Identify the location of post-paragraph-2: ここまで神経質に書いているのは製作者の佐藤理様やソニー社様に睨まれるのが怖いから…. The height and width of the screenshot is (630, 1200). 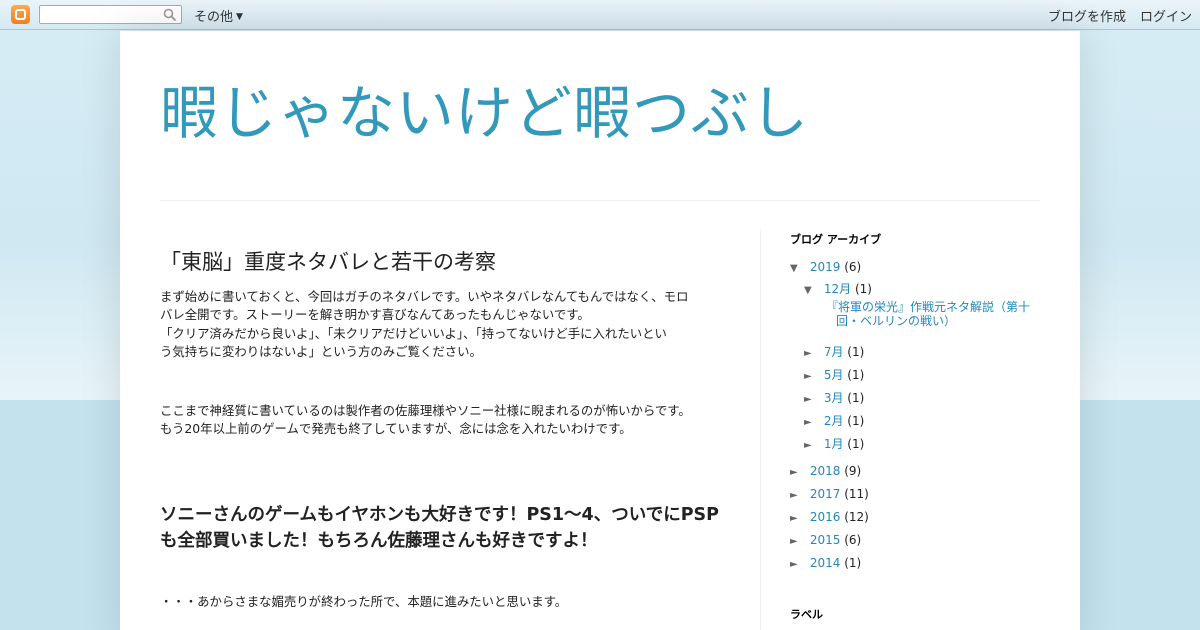
(445, 420).